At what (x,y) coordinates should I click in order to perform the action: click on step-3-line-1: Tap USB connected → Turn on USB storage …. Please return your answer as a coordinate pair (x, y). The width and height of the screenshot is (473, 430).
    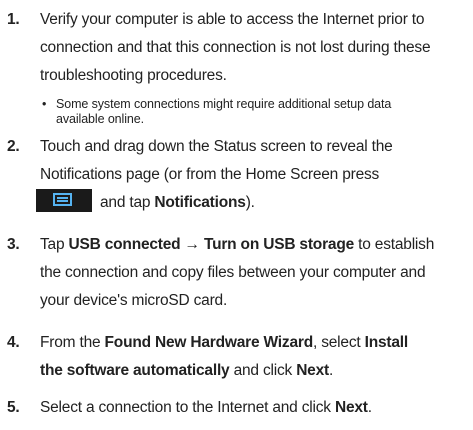
    Looking at the image, I should click on (237, 244).